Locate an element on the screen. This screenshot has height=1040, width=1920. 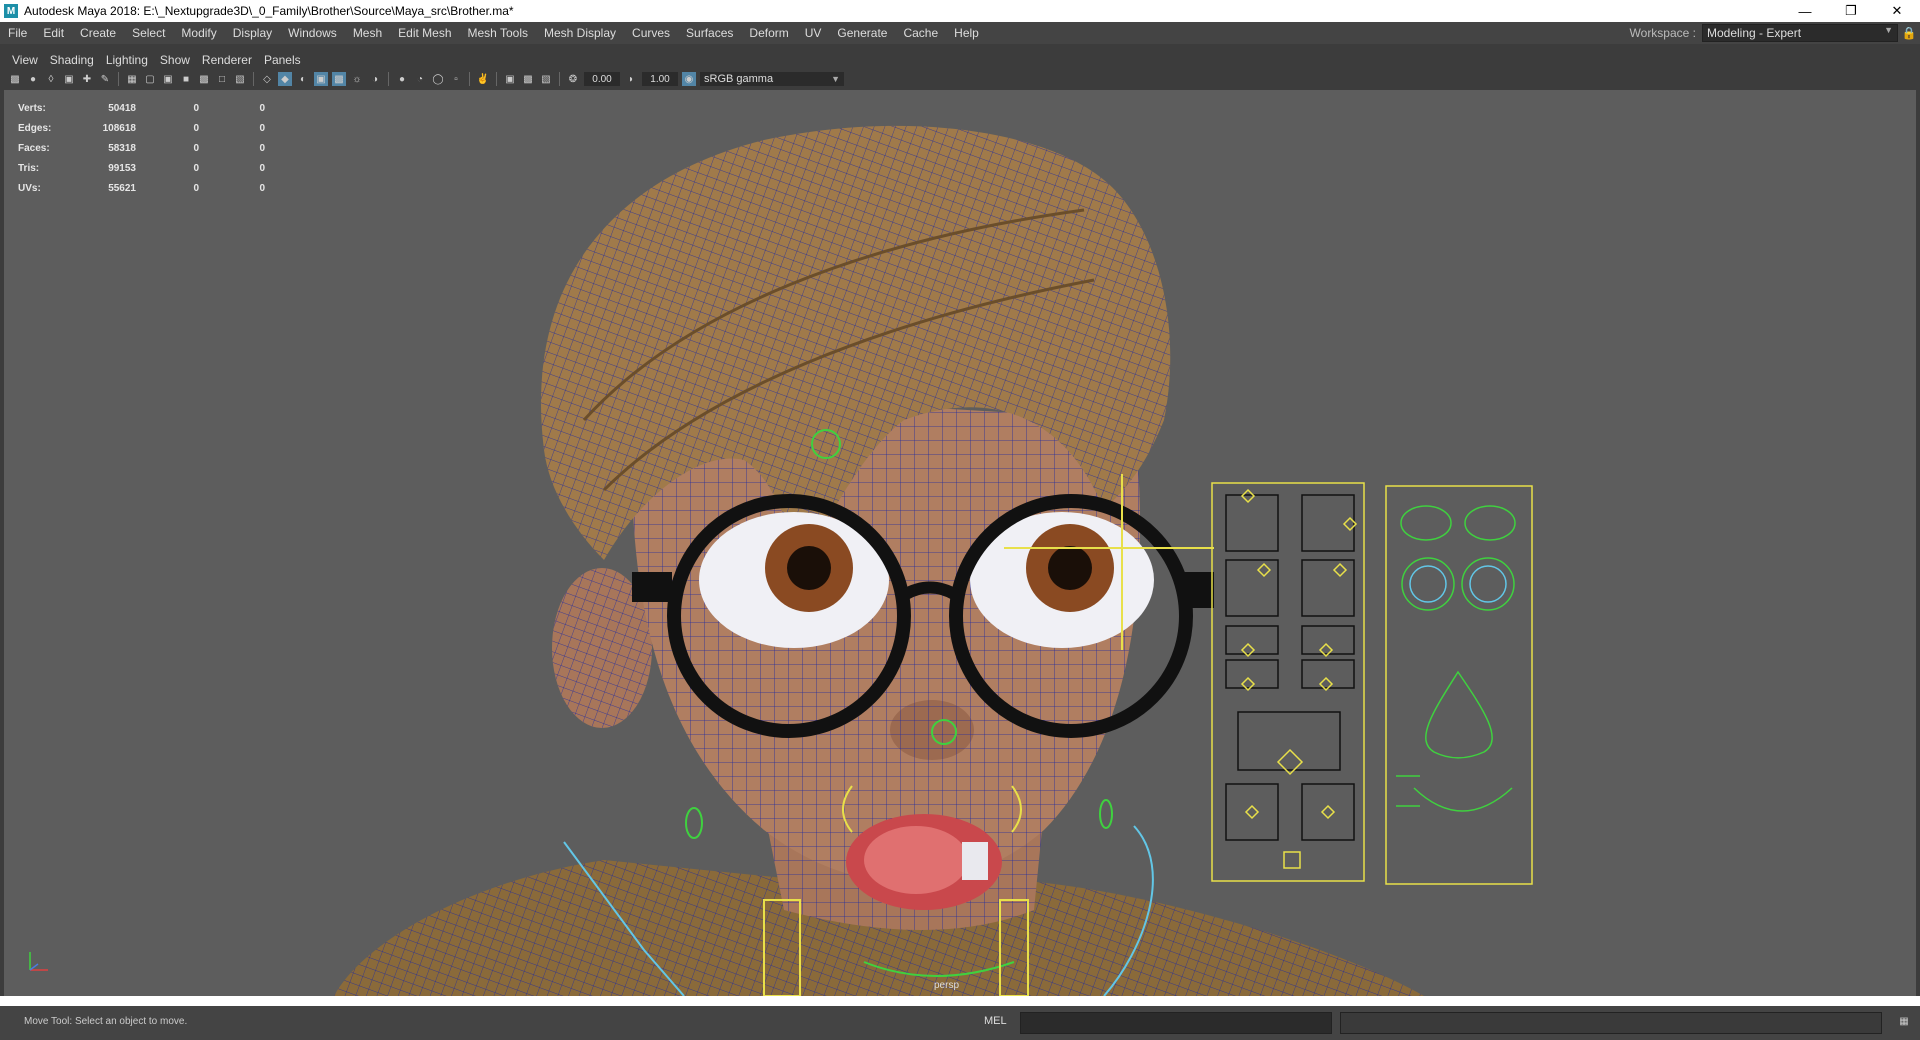
camera-attributes-icon: ● is located at coordinates (33, 79).